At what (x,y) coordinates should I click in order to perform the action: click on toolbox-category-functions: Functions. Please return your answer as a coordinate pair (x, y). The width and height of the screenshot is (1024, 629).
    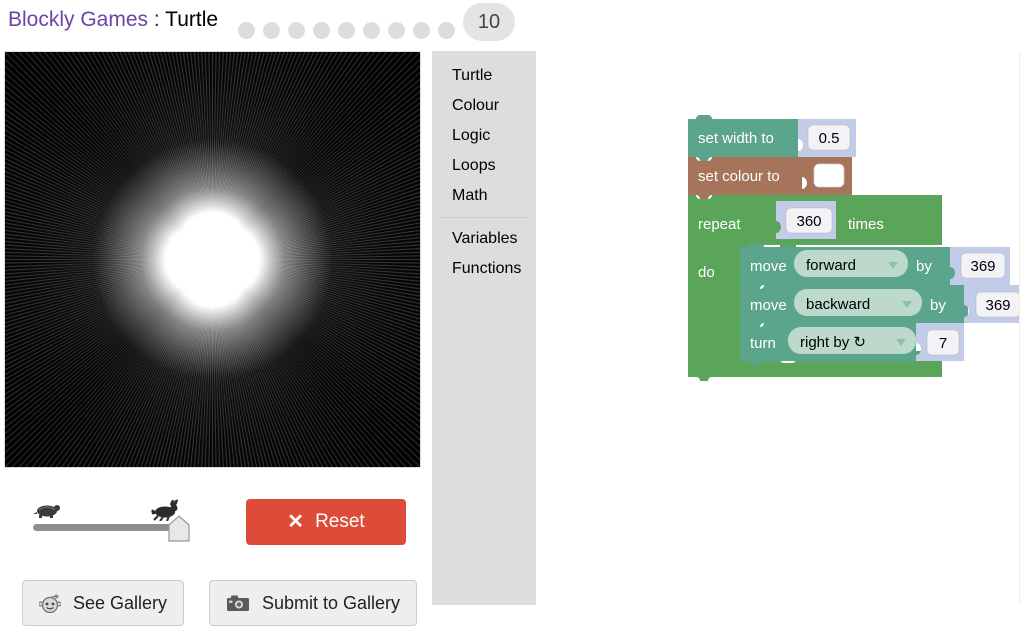
    Looking at the image, I should click on (484, 269).